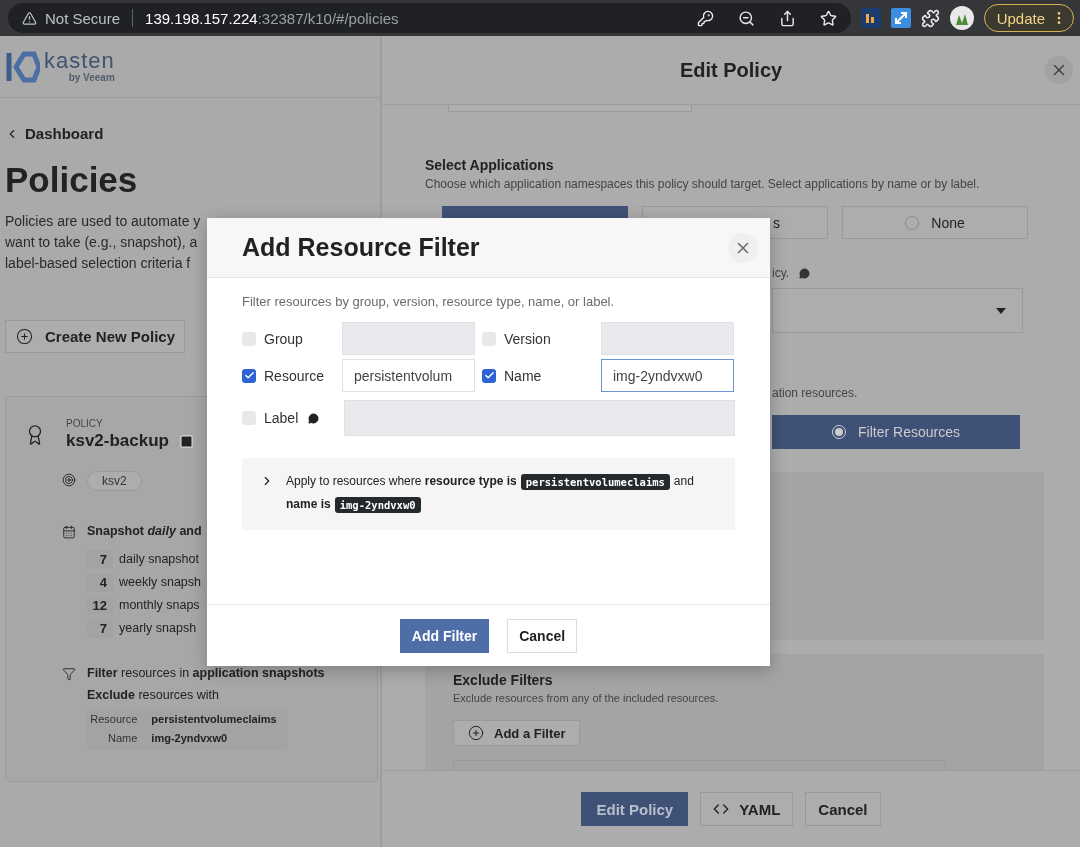 Image resolution: width=1080 pixels, height=847 pixels. What do you see at coordinates (703, 184) in the screenshot?
I see `section-description: Choose which application namespaces this policy should target. Select applications by name or by label.` at bounding box center [703, 184].